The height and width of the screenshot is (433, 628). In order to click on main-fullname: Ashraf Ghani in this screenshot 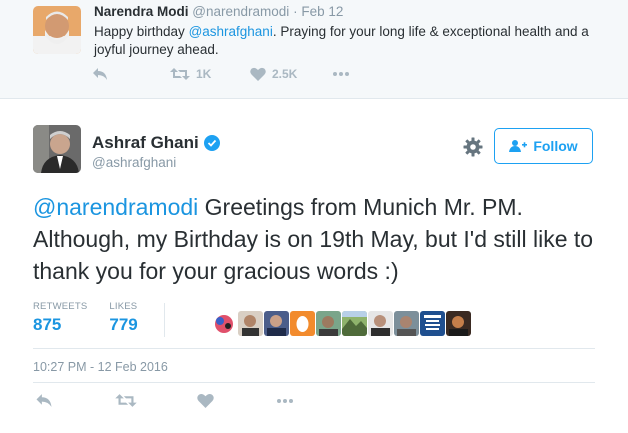, I will do `click(145, 143)`.